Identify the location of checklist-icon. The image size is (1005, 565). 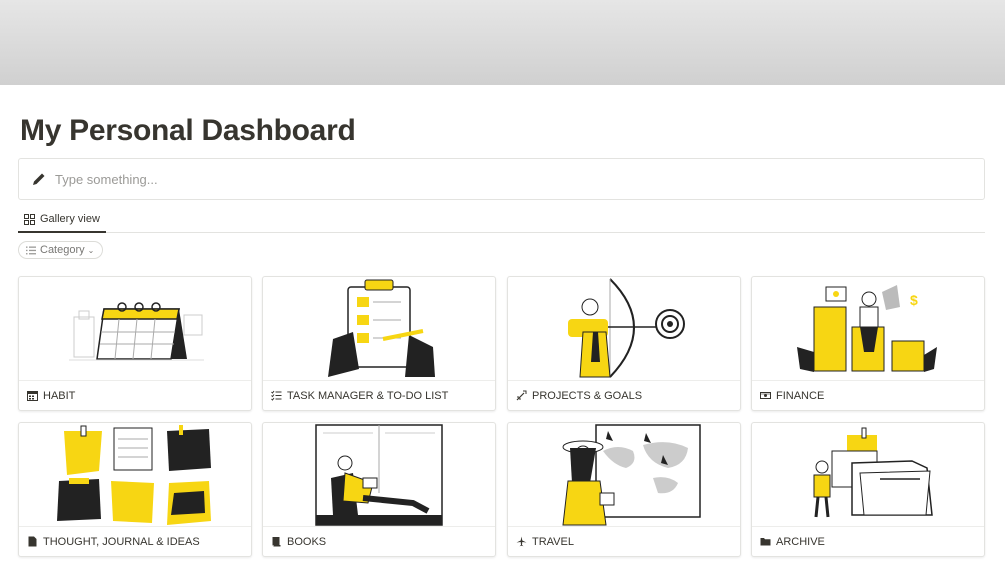
(276, 395).